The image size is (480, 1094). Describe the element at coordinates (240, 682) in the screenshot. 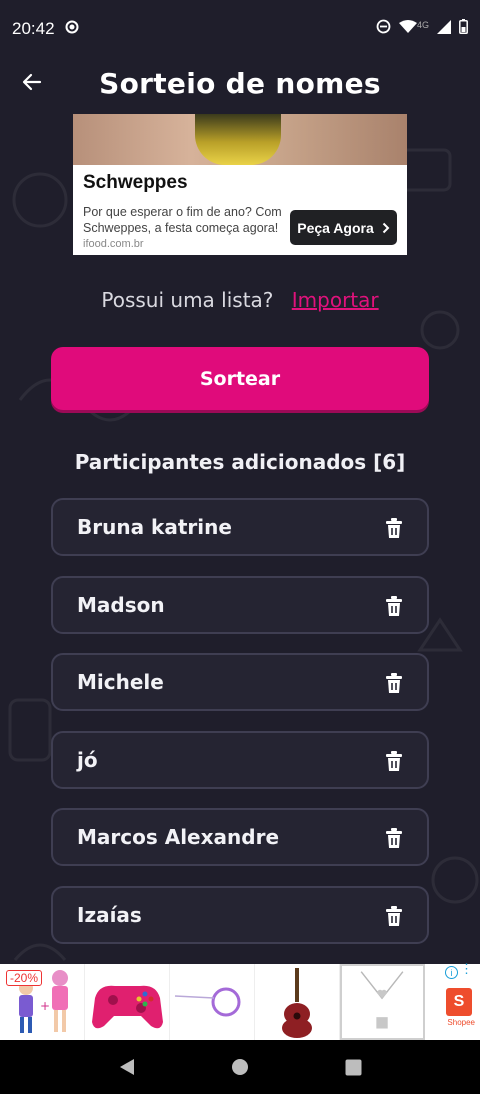

I see `participant-item: Michele` at that location.